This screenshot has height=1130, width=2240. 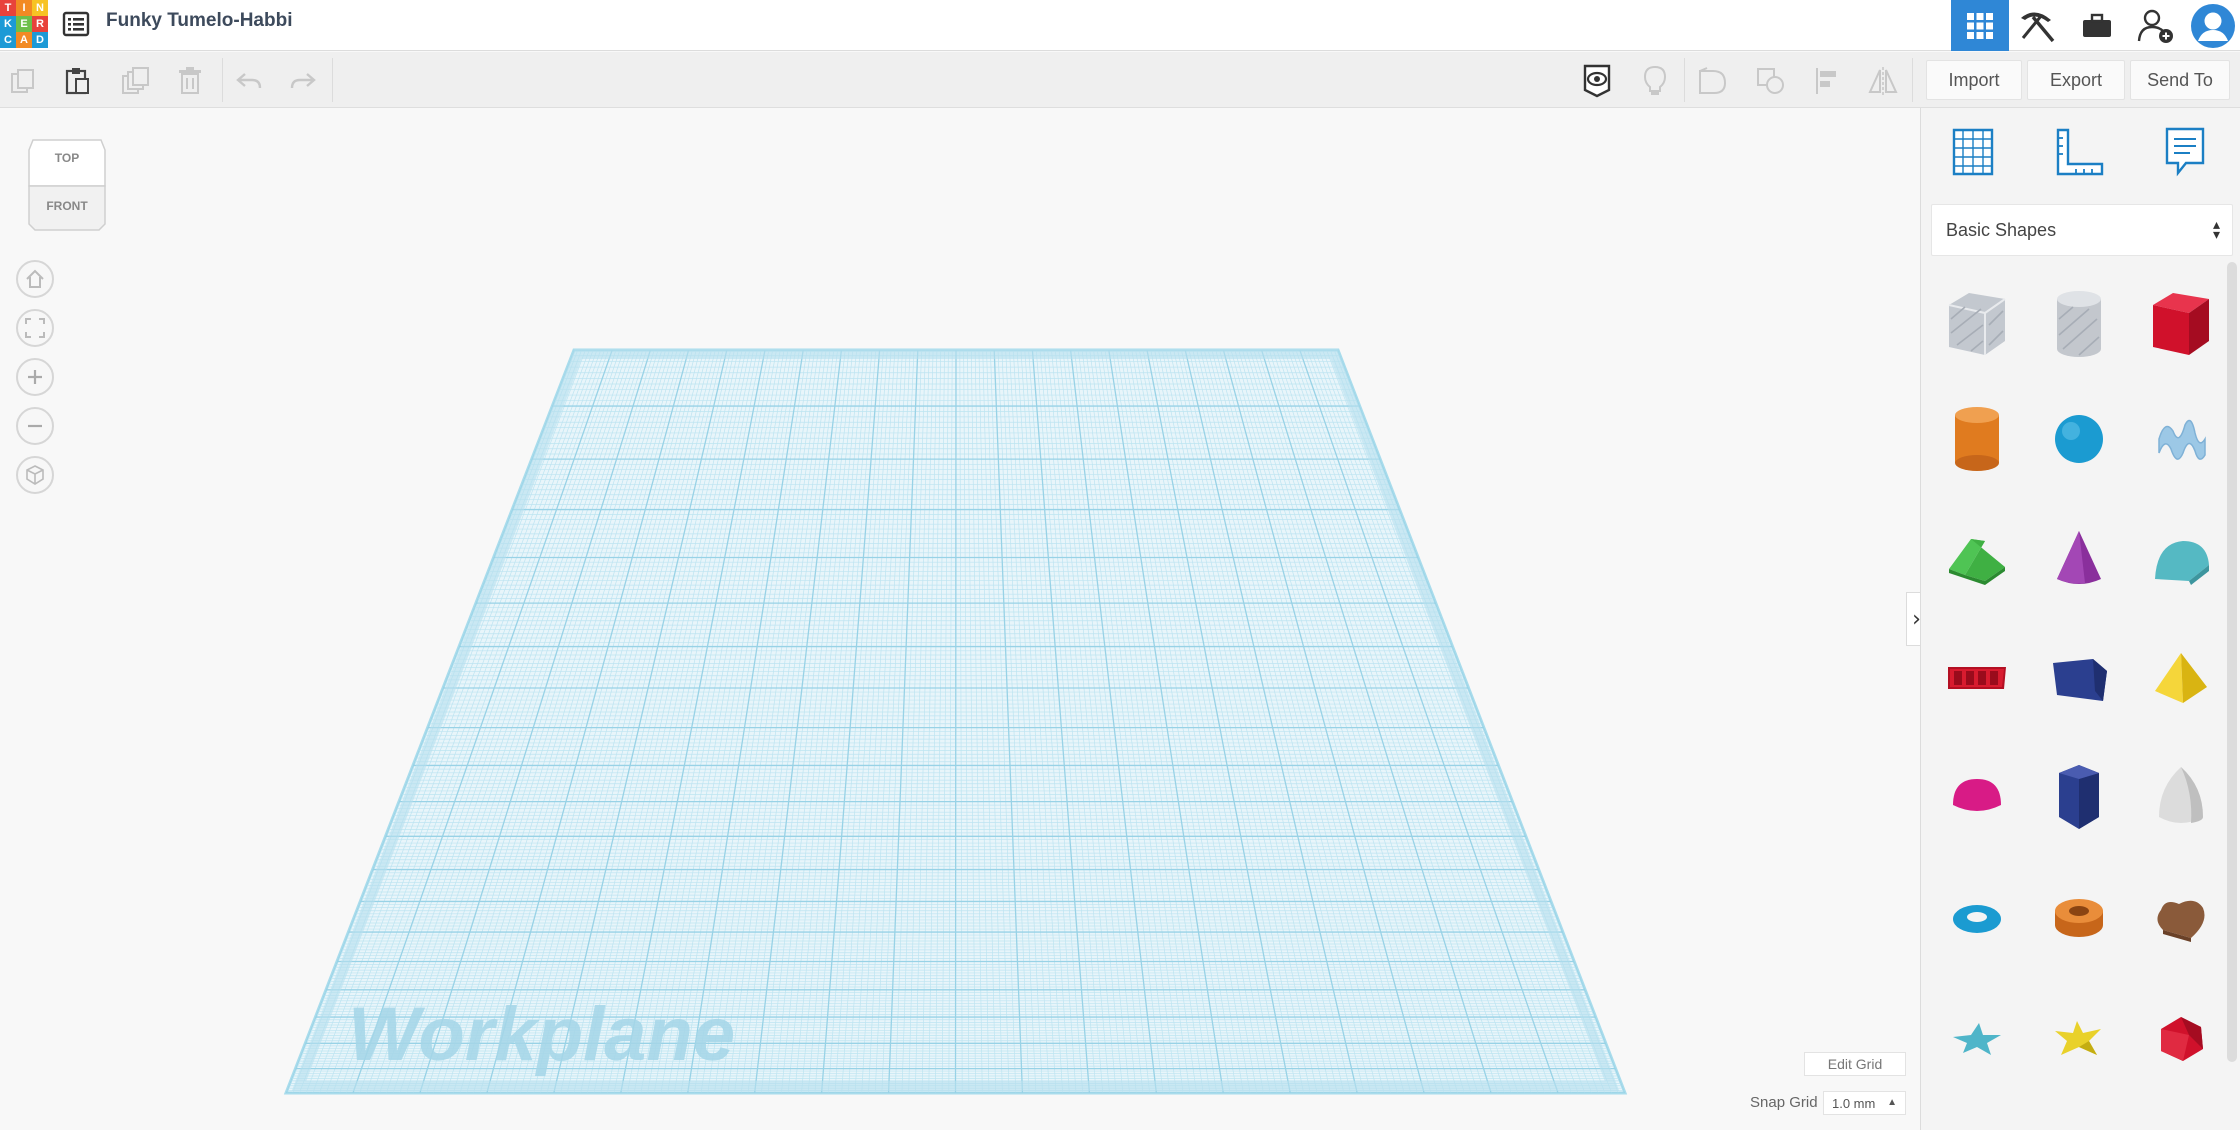 I want to click on perspective-button, so click(x=35, y=475).